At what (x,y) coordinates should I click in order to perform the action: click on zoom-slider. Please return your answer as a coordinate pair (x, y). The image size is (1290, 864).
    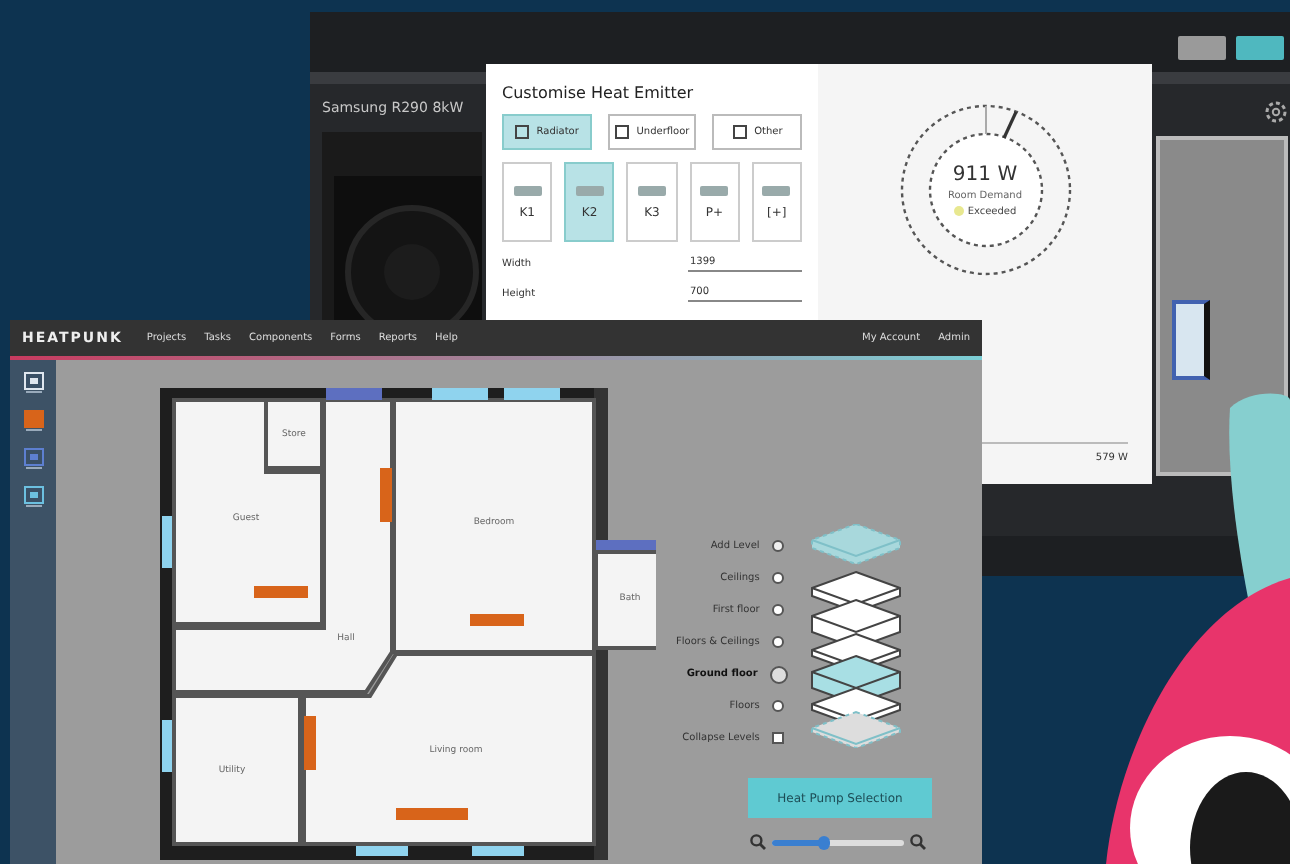
    Looking at the image, I should click on (838, 842).